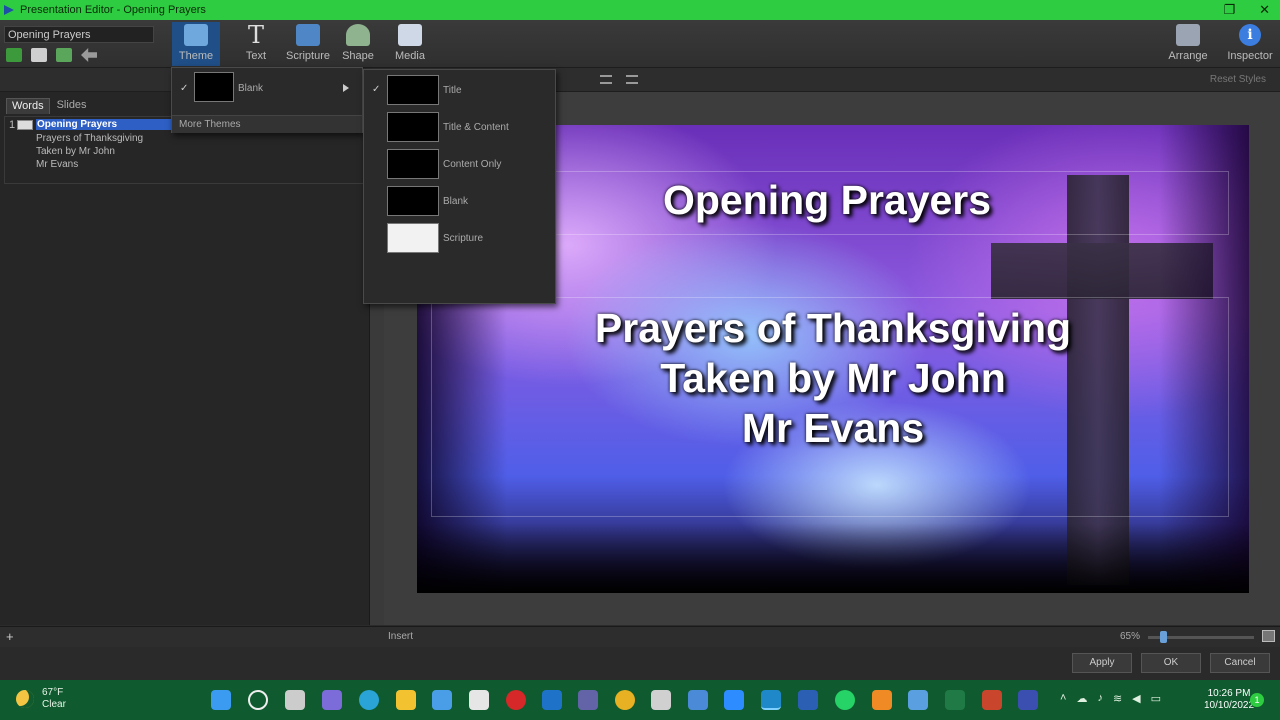 The width and height of the screenshot is (1280, 720). Describe the element at coordinates (332, 700) in the screenshot. I see `chat-icon` at that location.